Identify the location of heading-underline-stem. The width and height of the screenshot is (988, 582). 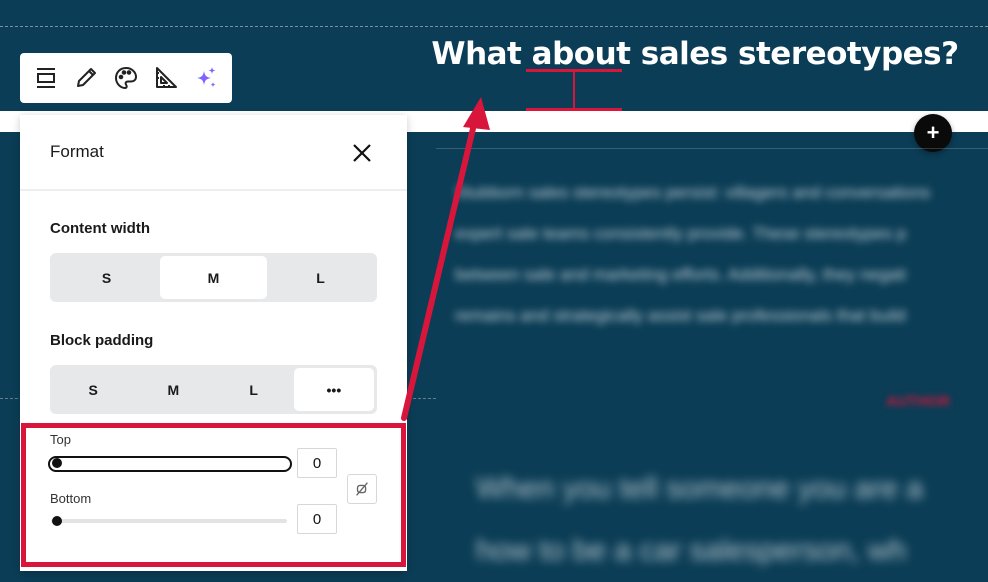
(574, 90).